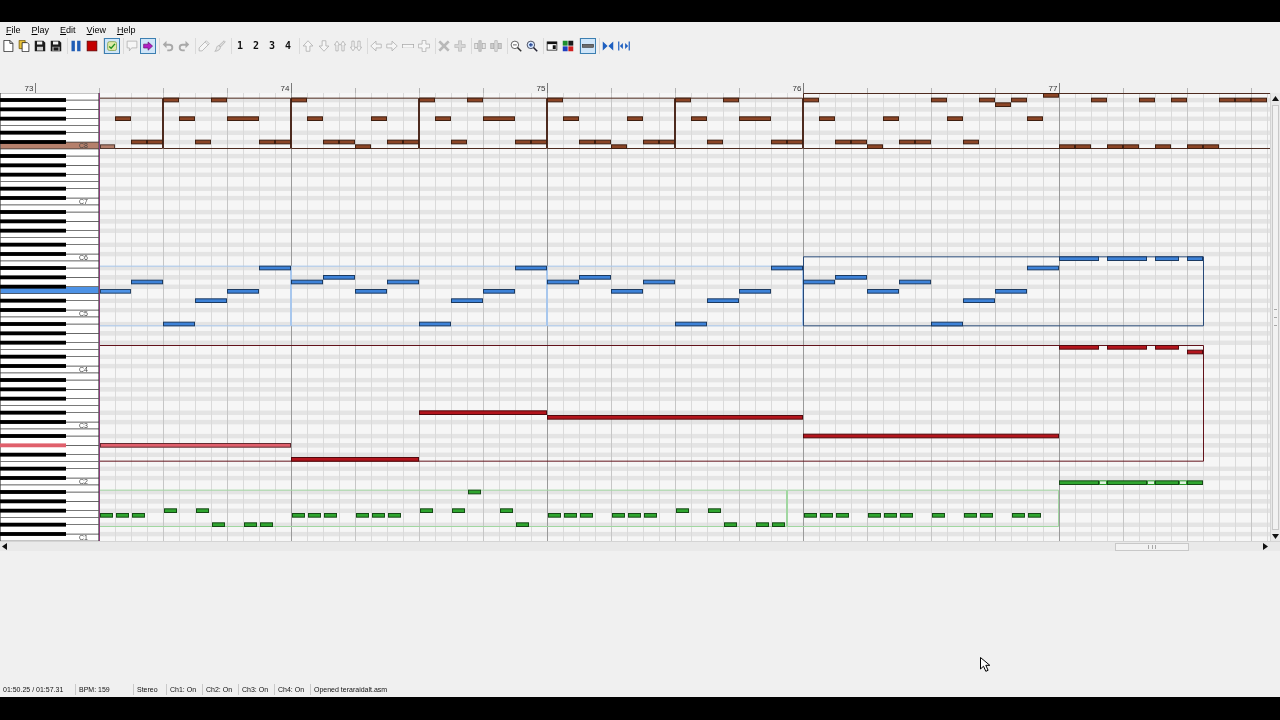  I want to click on scroll-right-arrow-icon, so click(1265, 546).